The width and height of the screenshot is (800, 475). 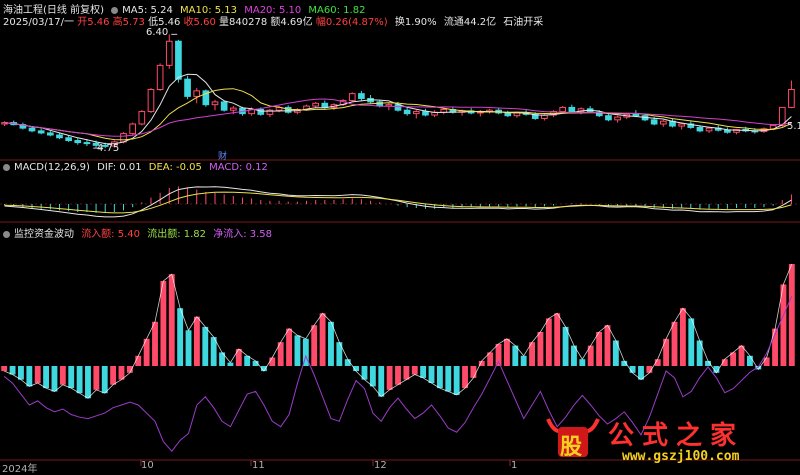 I want to click on macd-title: MACD(12,26,9), so click(x=52, y=167).